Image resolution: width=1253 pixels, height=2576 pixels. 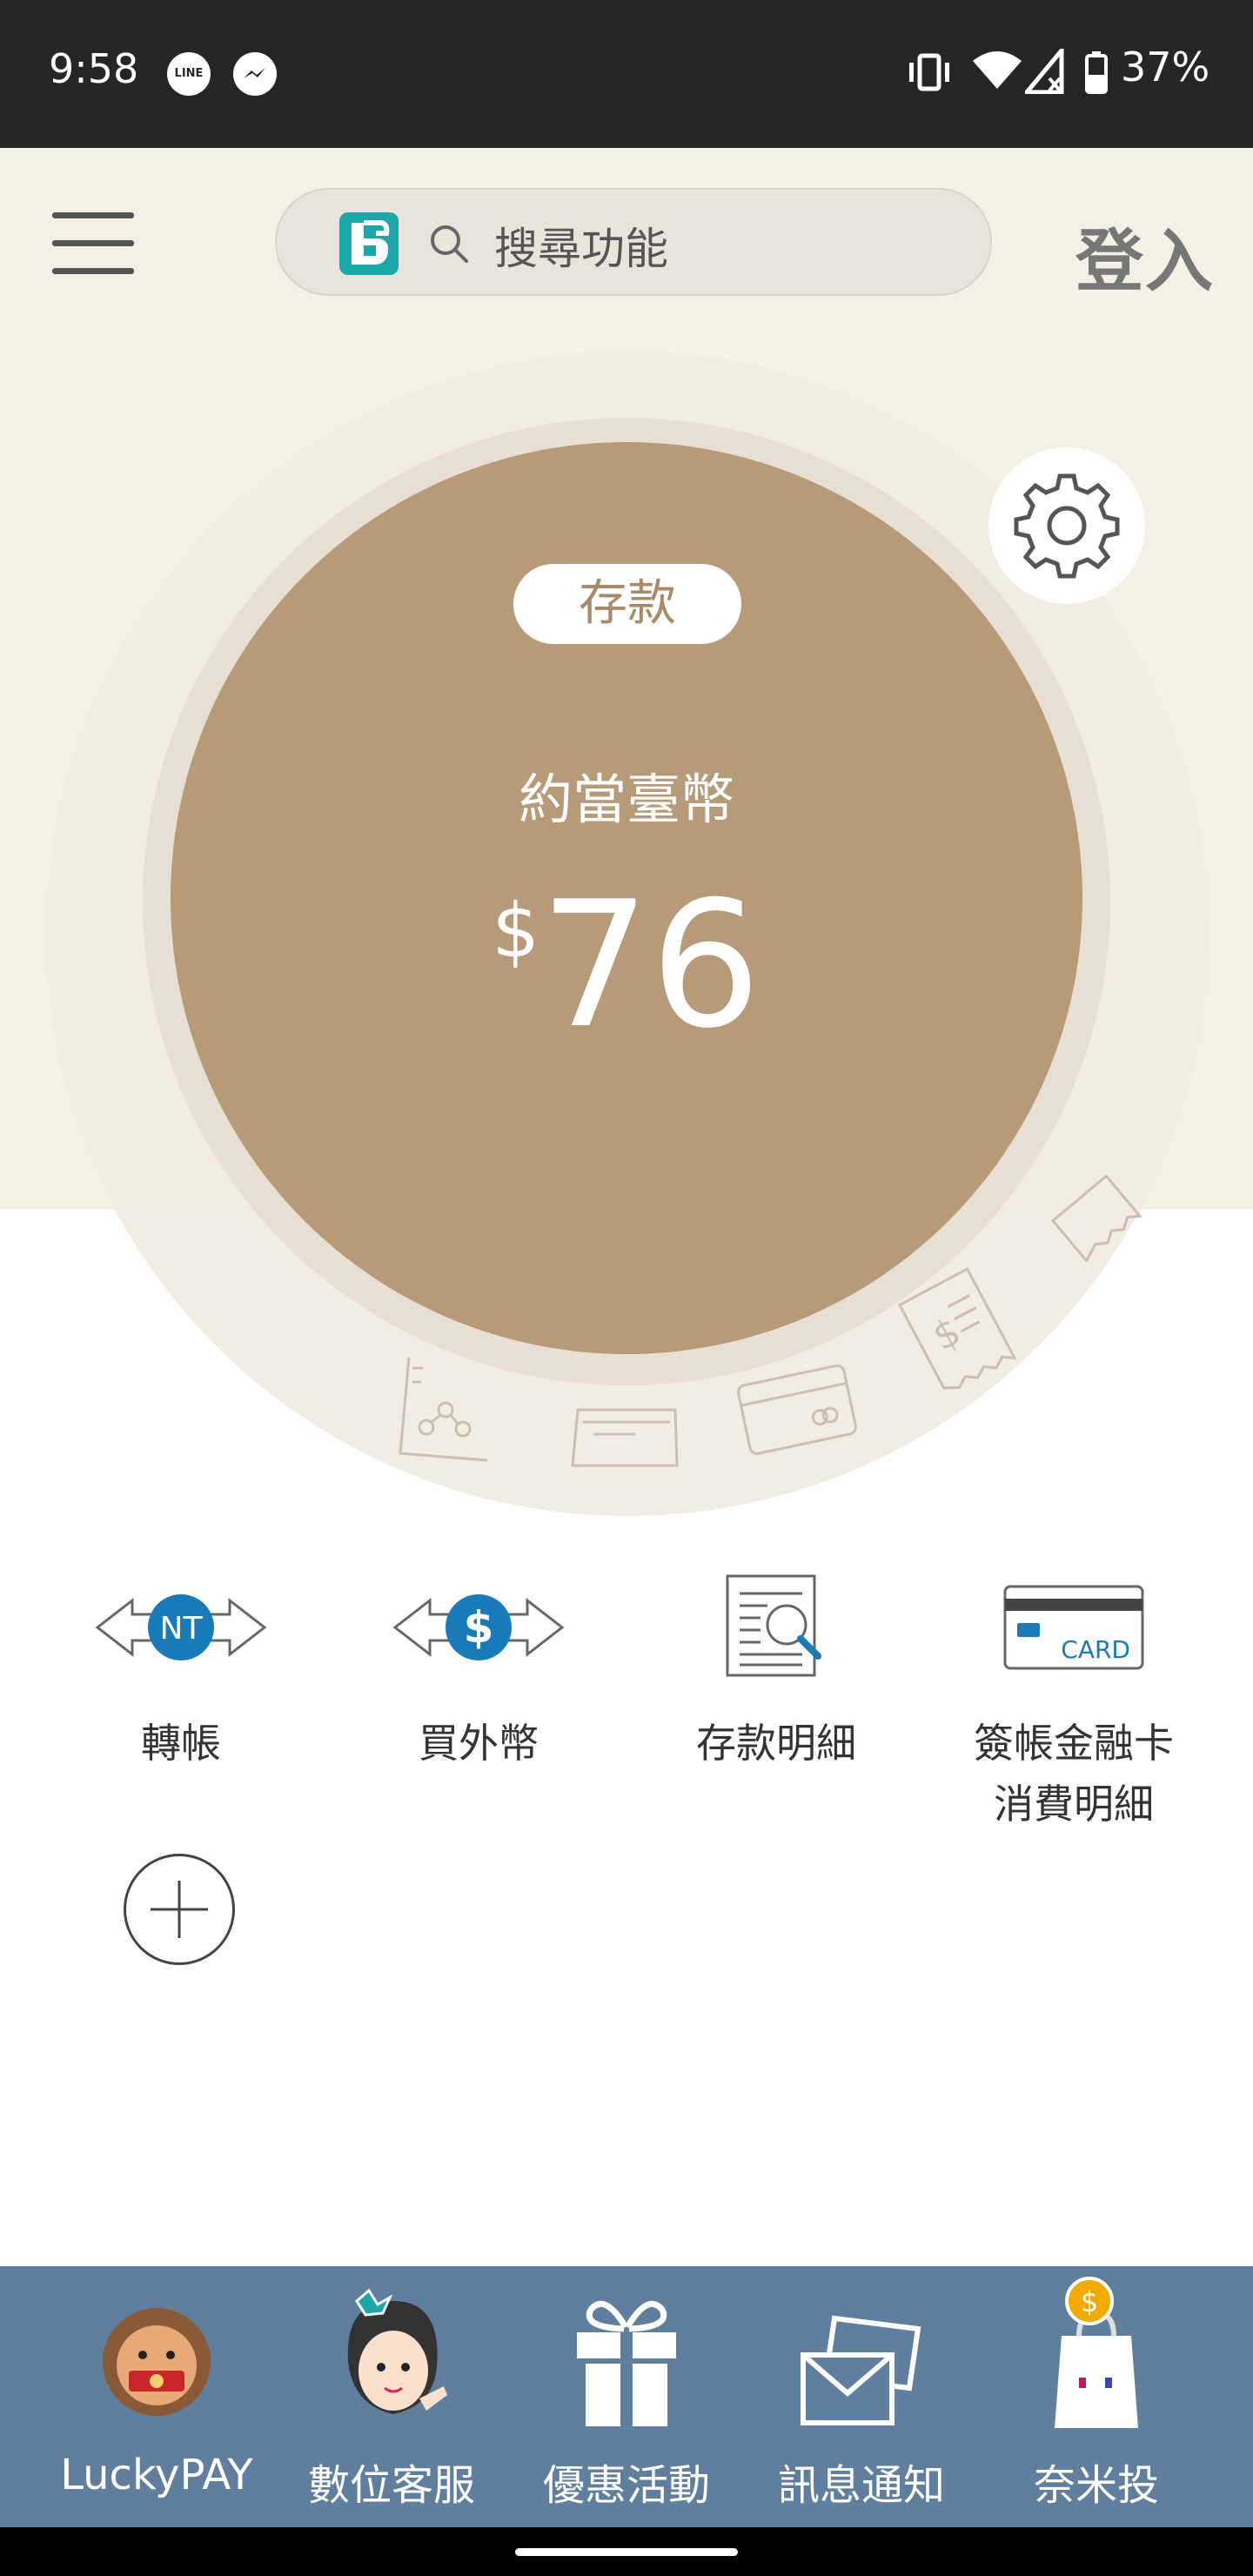 I want to click on search-placeholder: 搜尋功能, so click(x=581, y=249).